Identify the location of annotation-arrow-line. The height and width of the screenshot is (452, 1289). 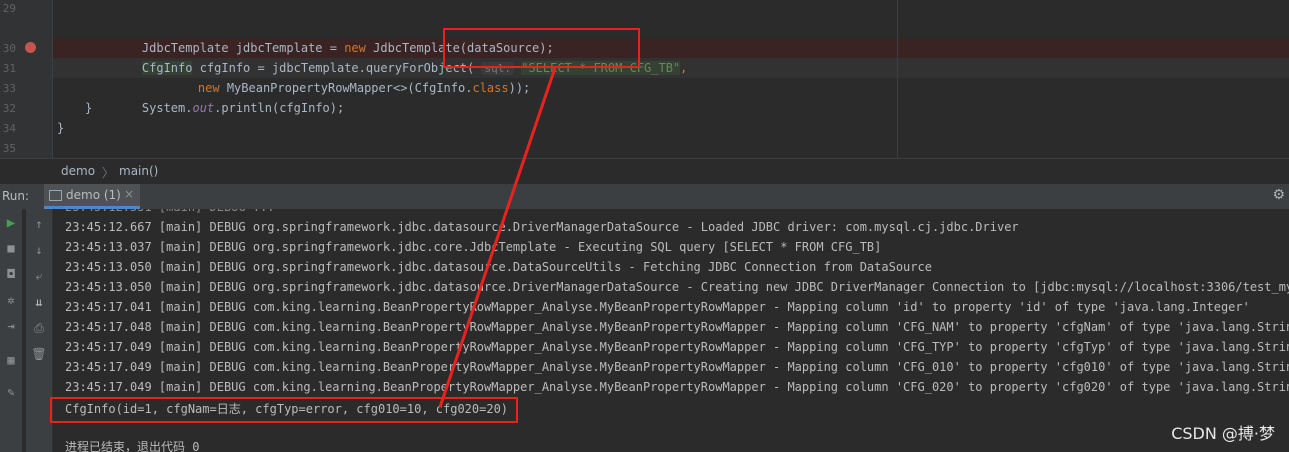
(497, 237).